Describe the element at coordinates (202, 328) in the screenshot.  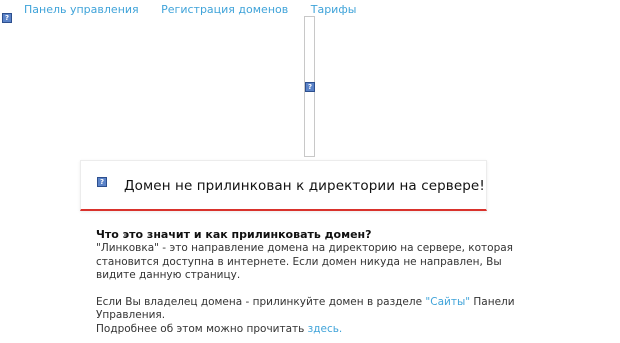
I see `more-info-text: Подробнее об этом можно прочитать` at that location.